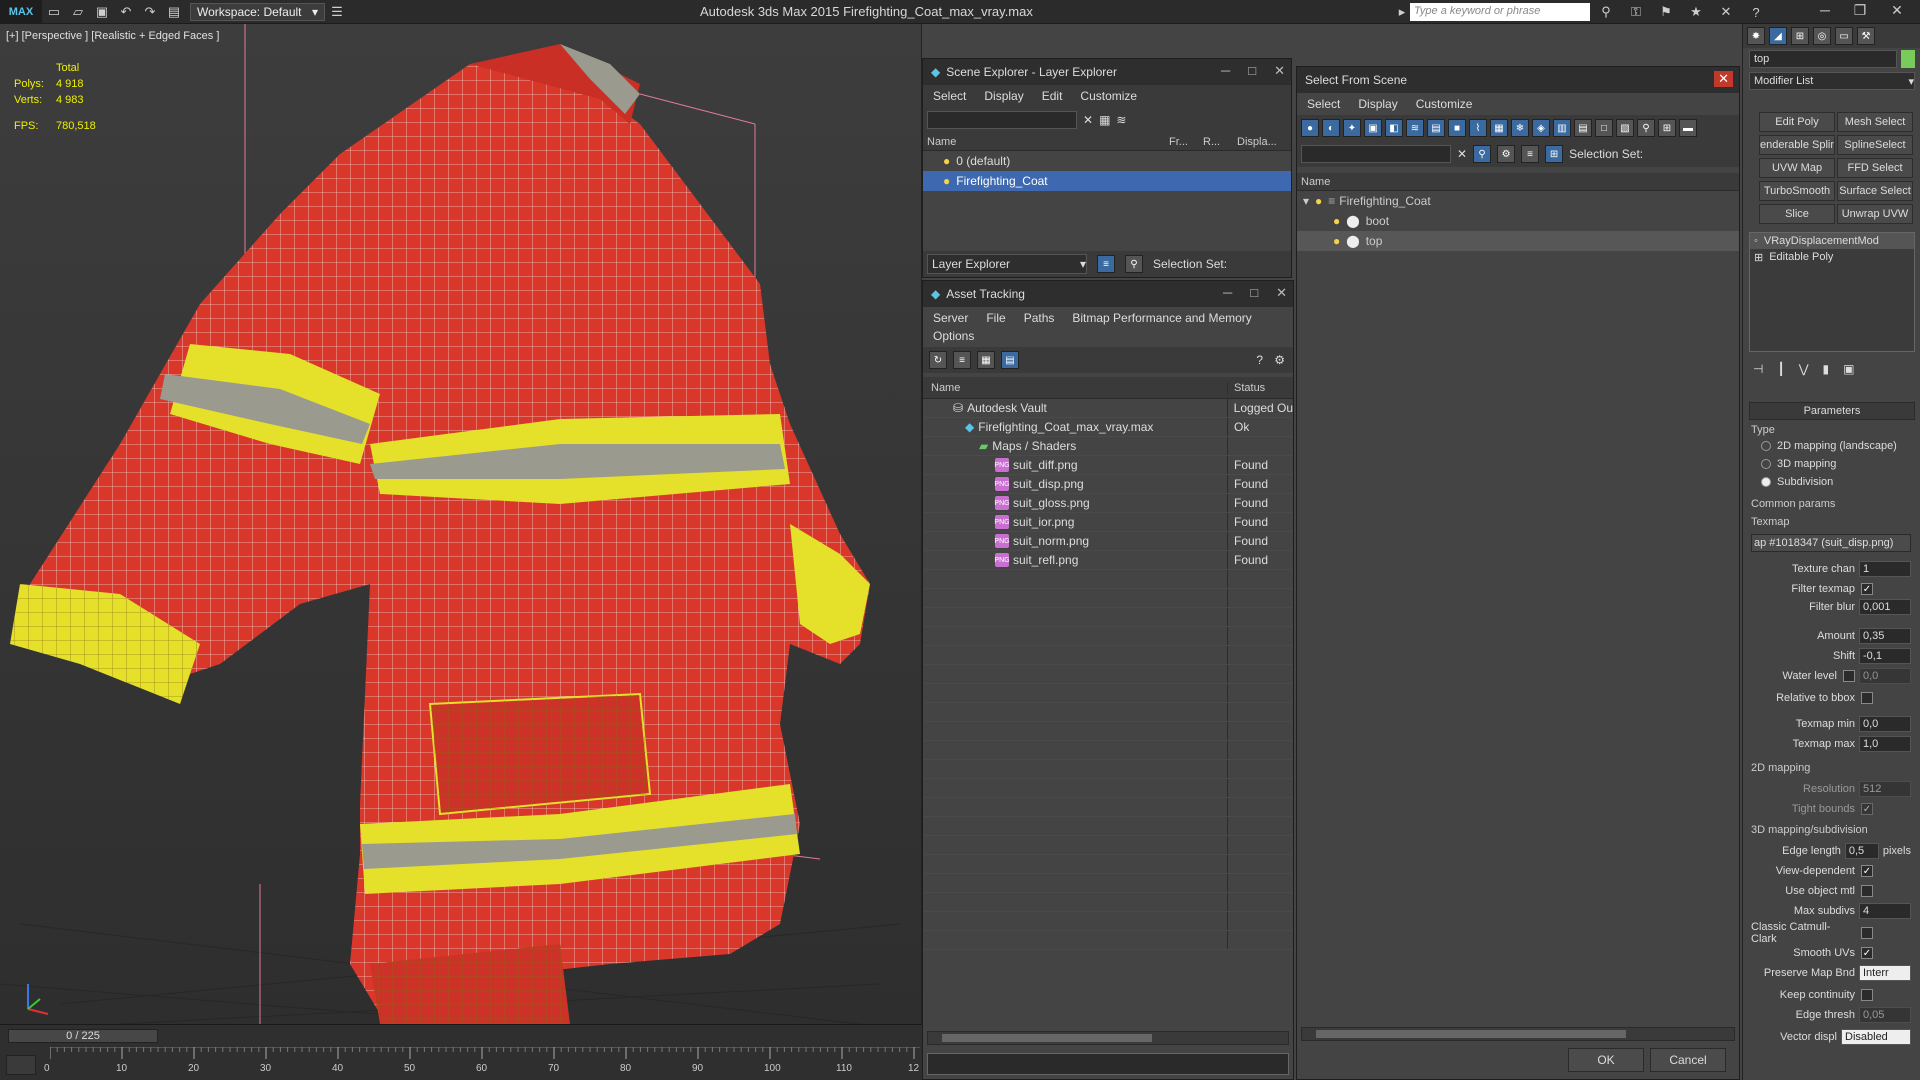 The image size is (1920, 1080). What do you see at coordinates (1002, 120) in the screenshot?
I see `scene-search-input` at bounding box center [1002, 120].